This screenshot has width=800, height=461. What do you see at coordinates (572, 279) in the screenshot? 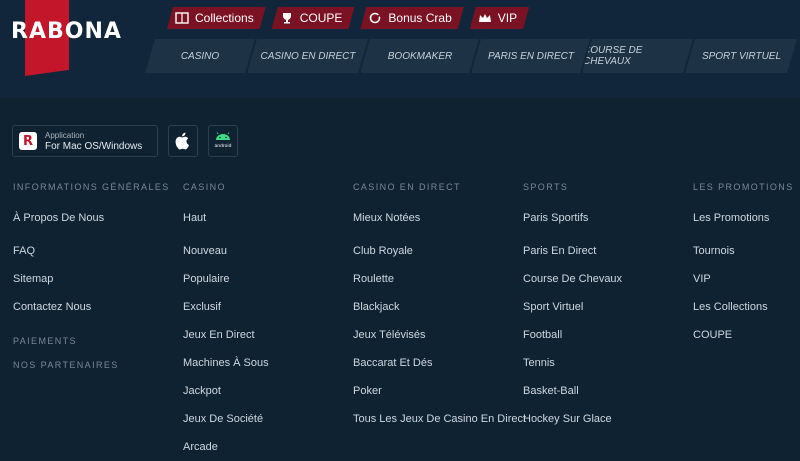
I see `footer-link: Course De Chevaux` at bounding box center [572, 279].